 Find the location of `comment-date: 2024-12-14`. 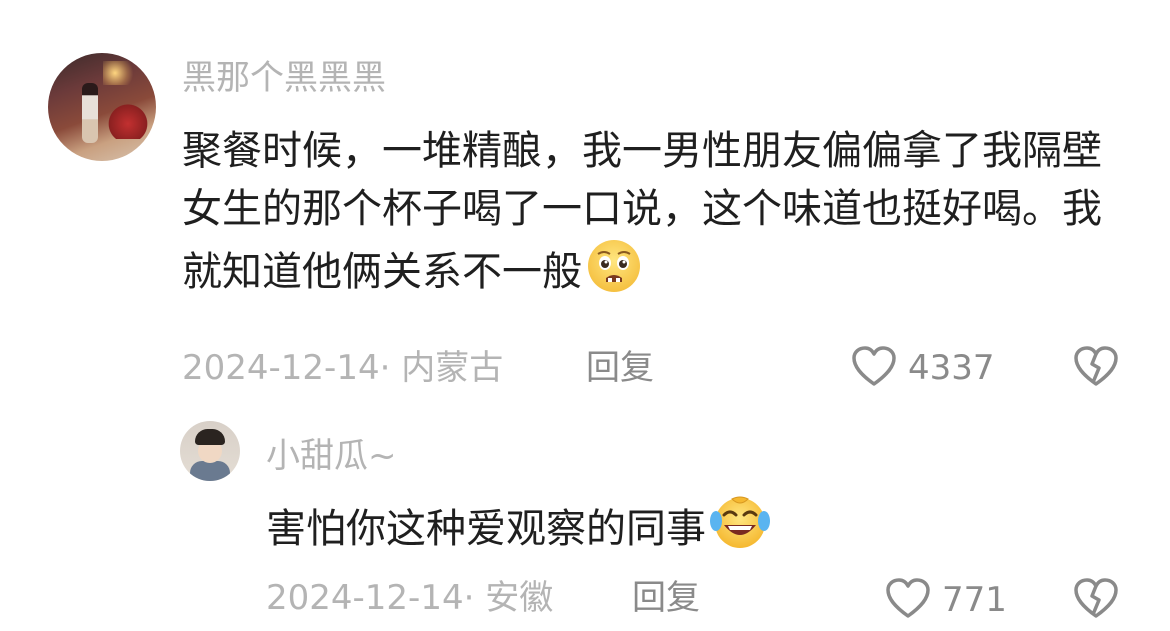

comment-date: 2024-12-14 is located at coordinates (281, 368).